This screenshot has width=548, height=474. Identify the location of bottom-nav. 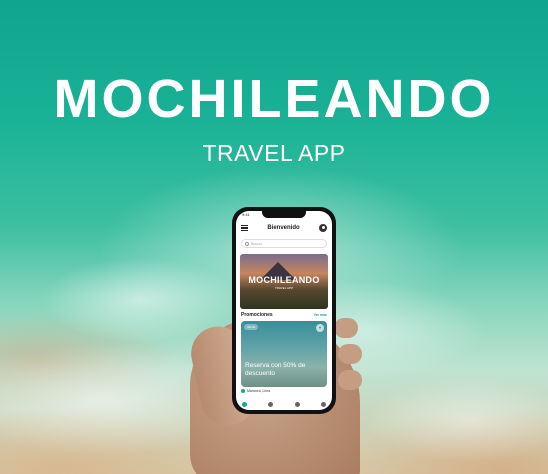
(284, 404).